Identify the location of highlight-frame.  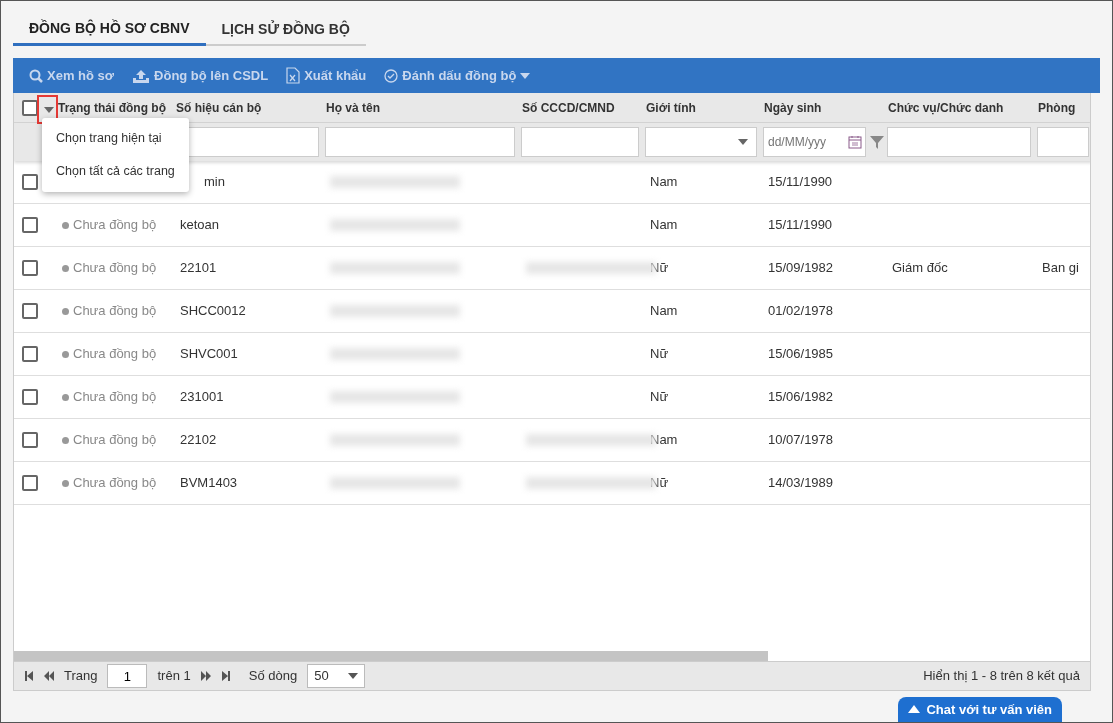
(47, 109).